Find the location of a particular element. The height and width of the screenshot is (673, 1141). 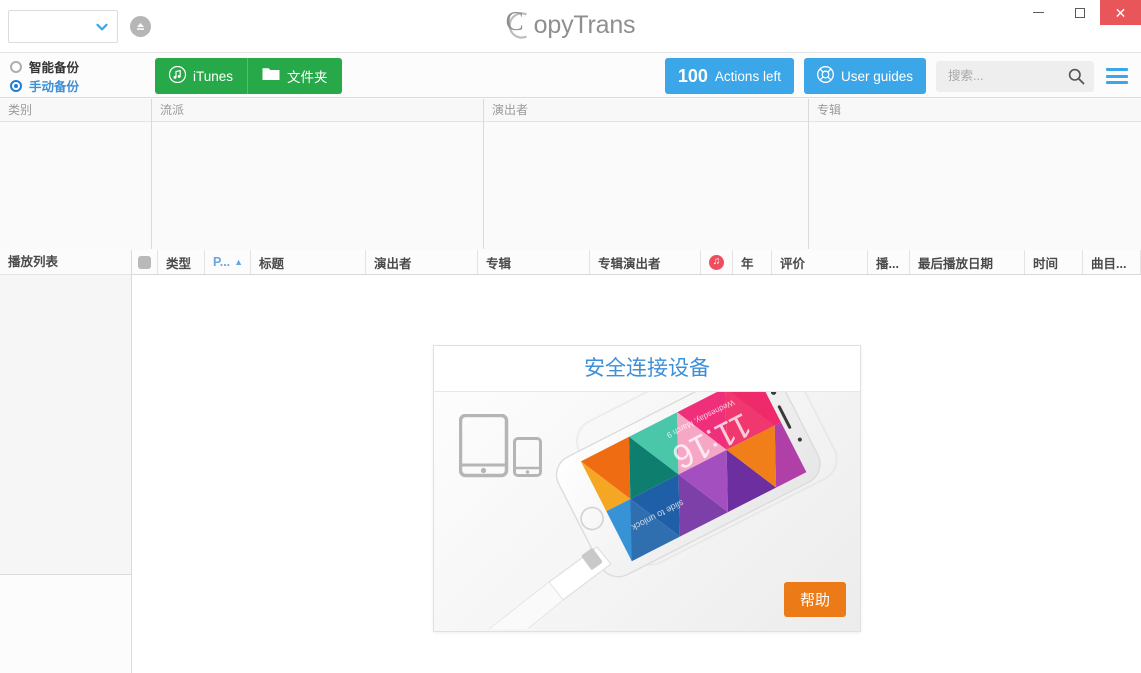

filter-list-genre is located at coordinates (317, 185).